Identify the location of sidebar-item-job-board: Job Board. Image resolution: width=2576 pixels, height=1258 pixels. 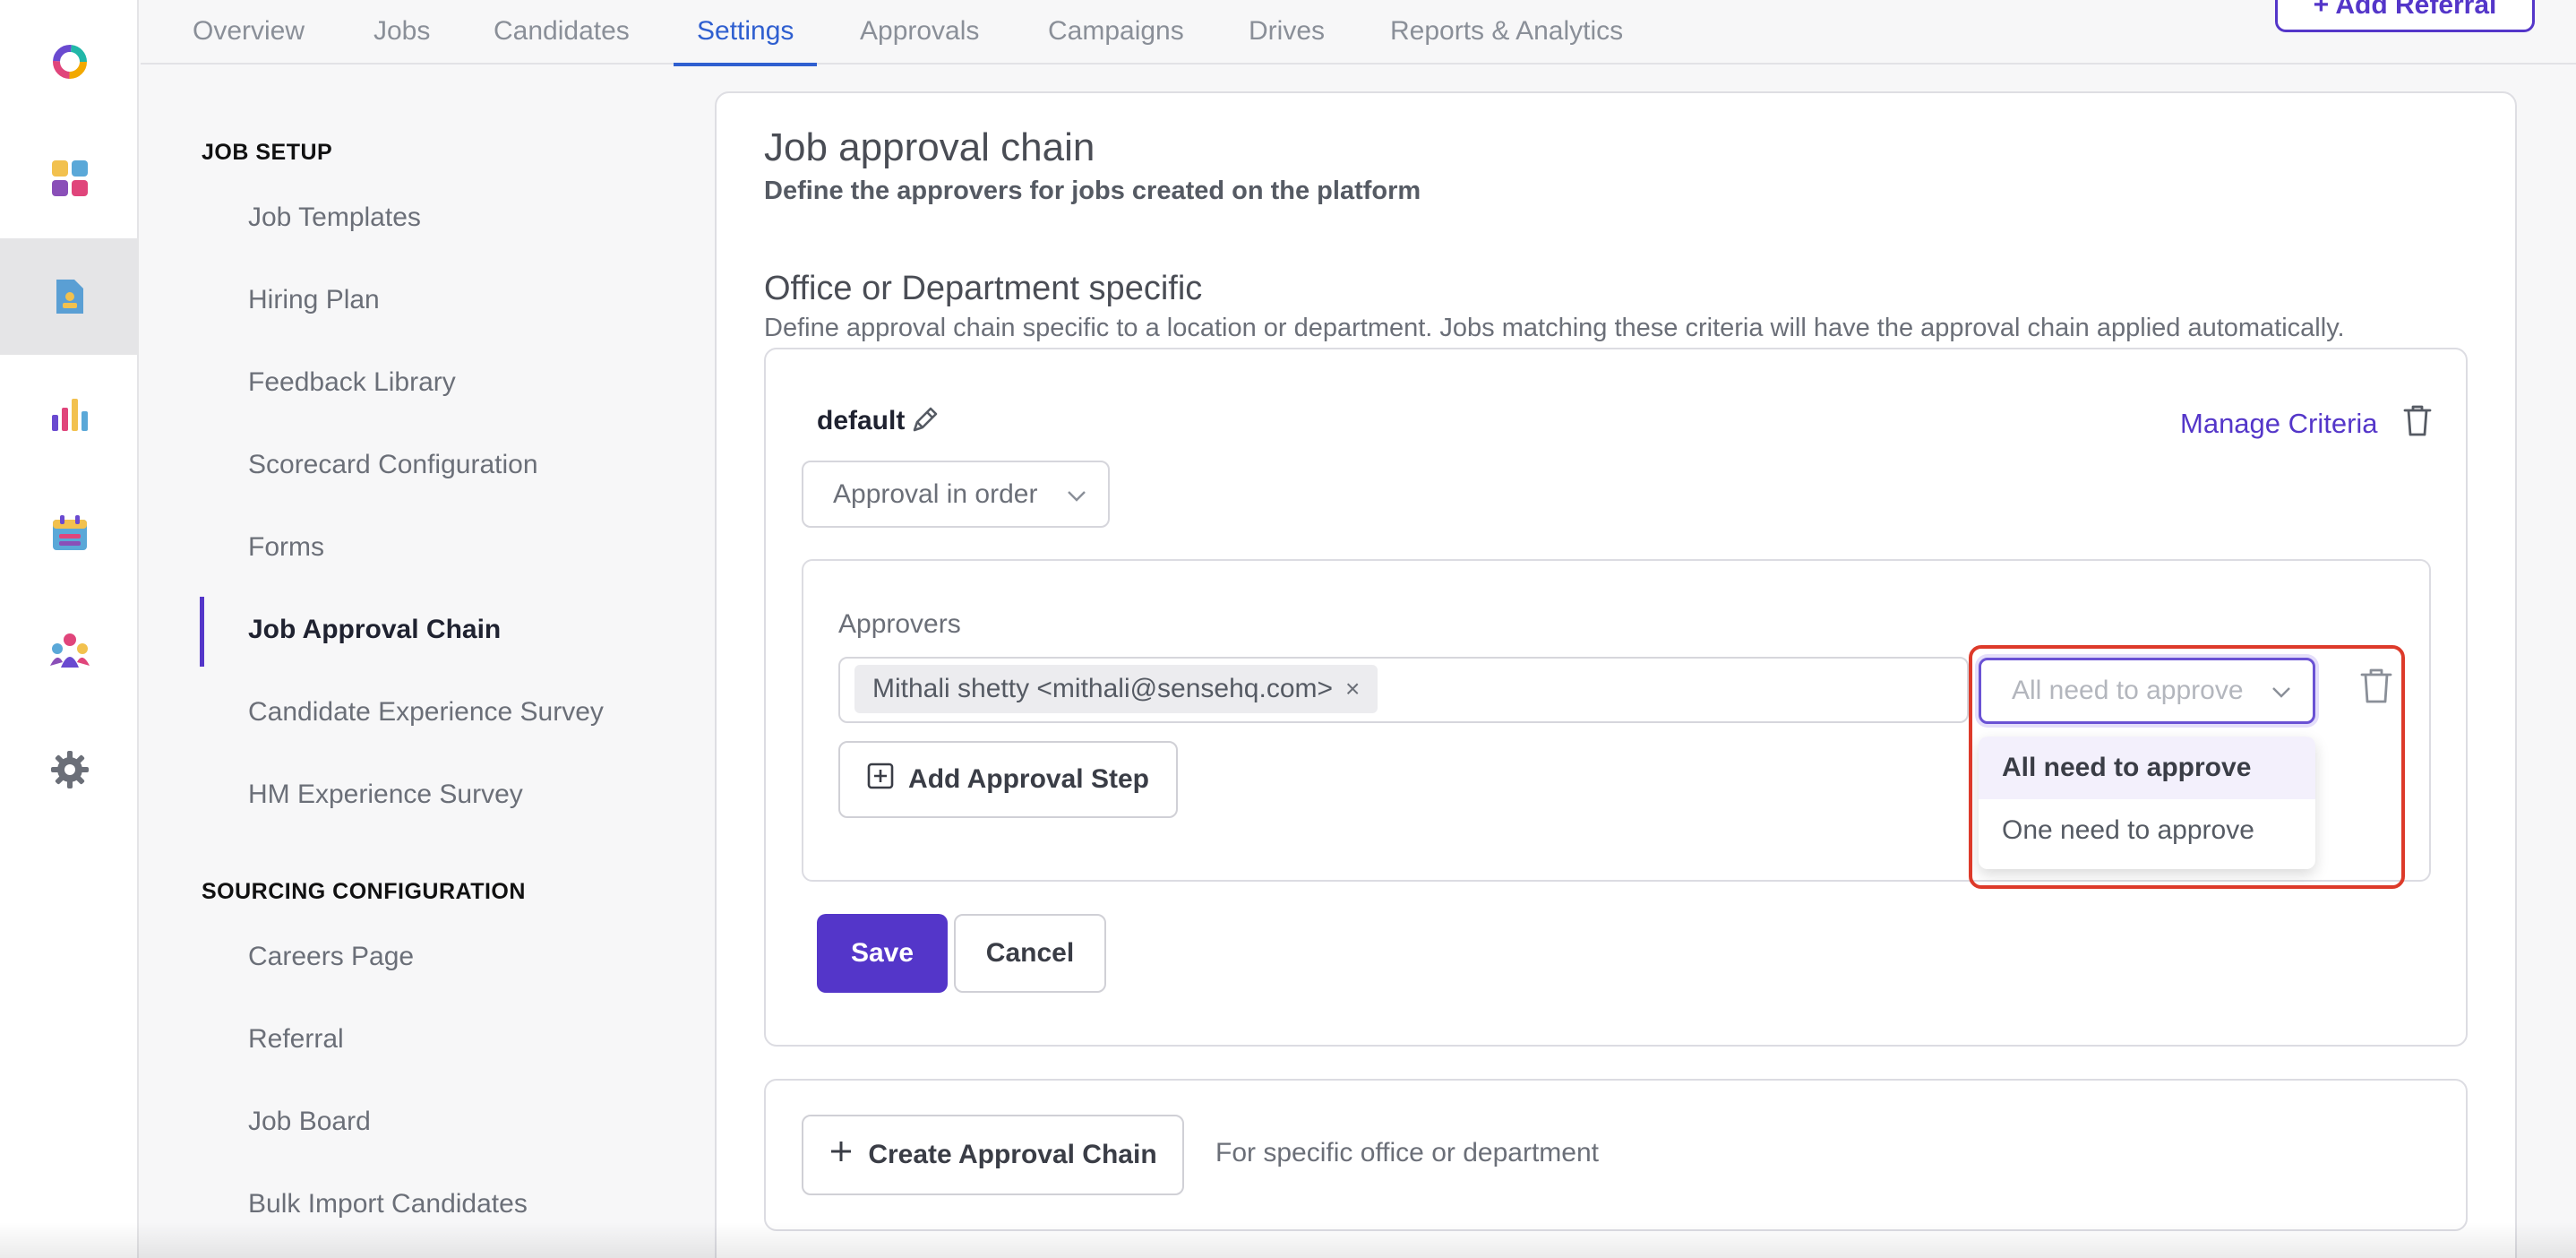
(309, 1122).